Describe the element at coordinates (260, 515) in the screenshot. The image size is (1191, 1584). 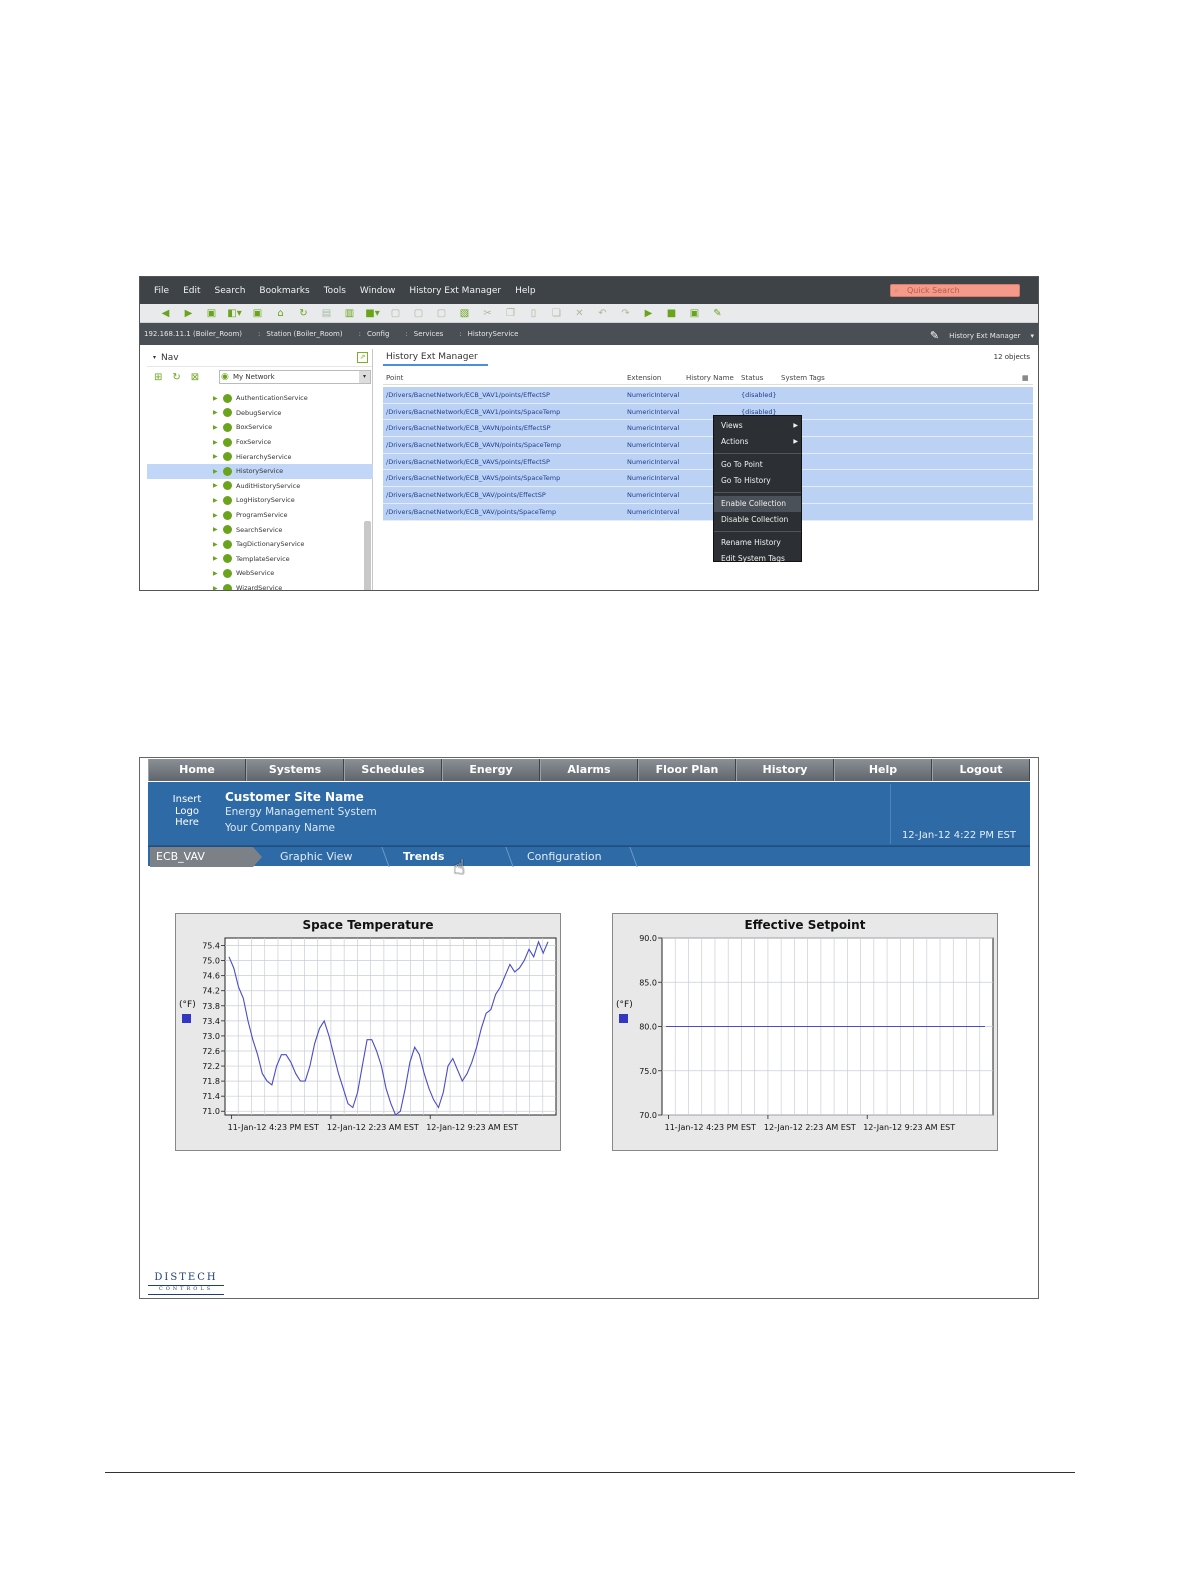
I see `nav-tree-item: ▶ ProgramService` at that location.